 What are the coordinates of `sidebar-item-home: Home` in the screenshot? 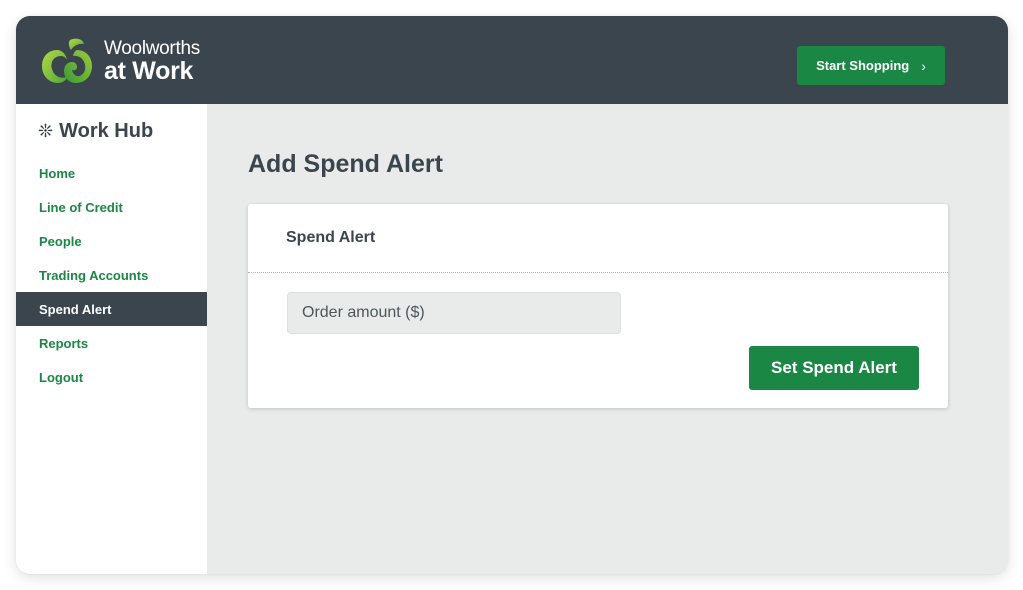 It's located at (111, 173).